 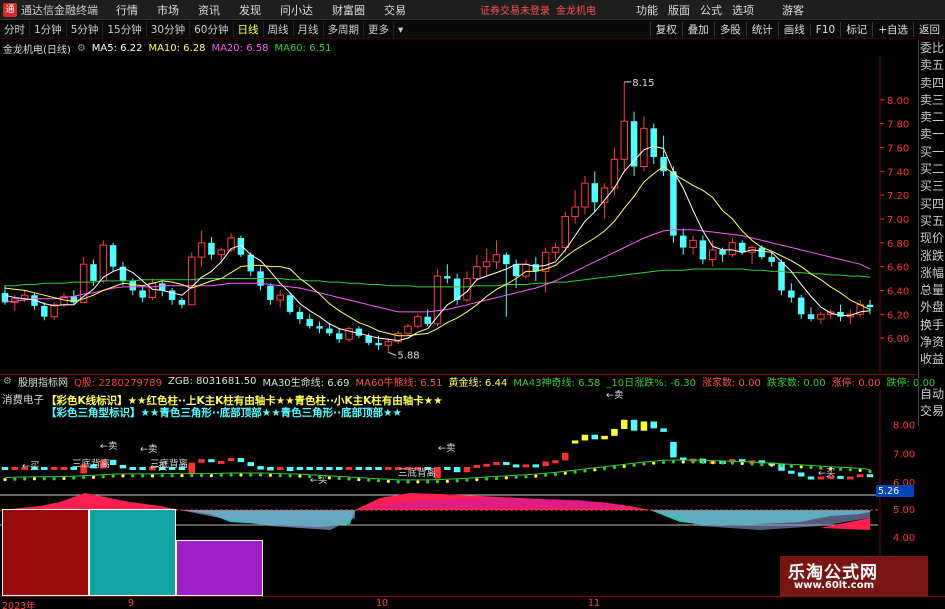 I want to click on auto-trade-label: 交易, so click(x=932, y=411).